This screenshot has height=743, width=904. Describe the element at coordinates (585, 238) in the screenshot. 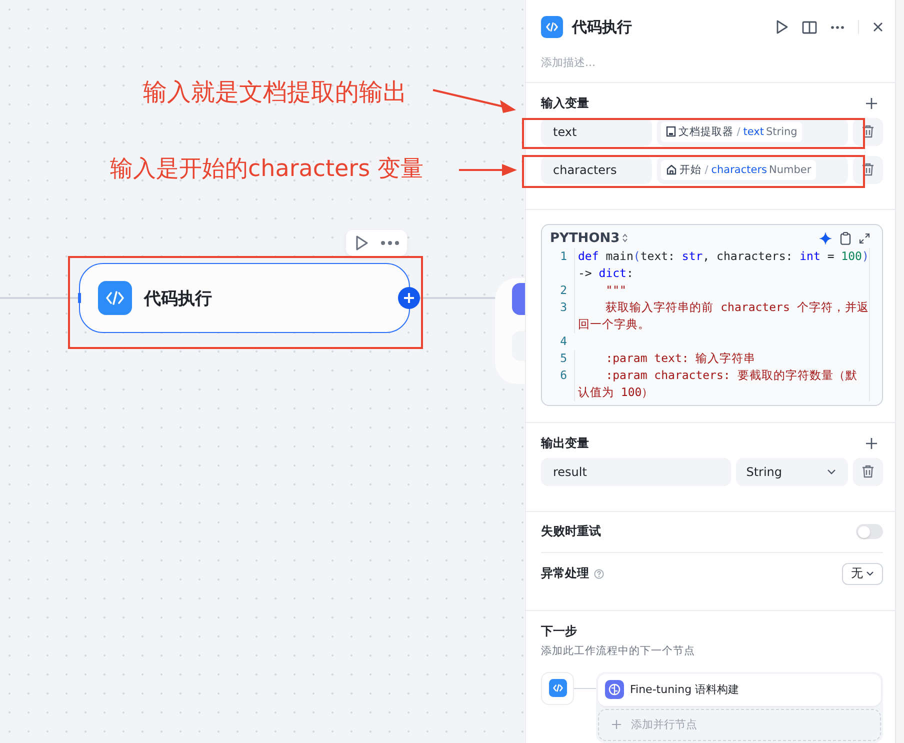

I see `language-selector: PYTHON3` at that location.